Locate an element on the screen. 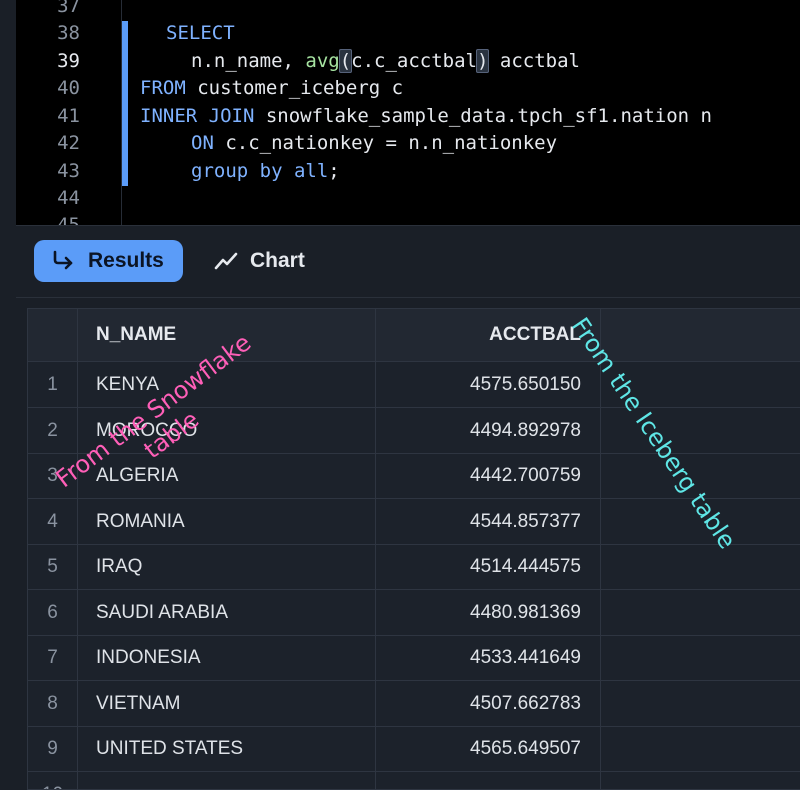 This screenshot has width=800, height=790. code-text: n.n_name, avg(c.c_acctbal) acctbal is located at coordinates (385, 61).